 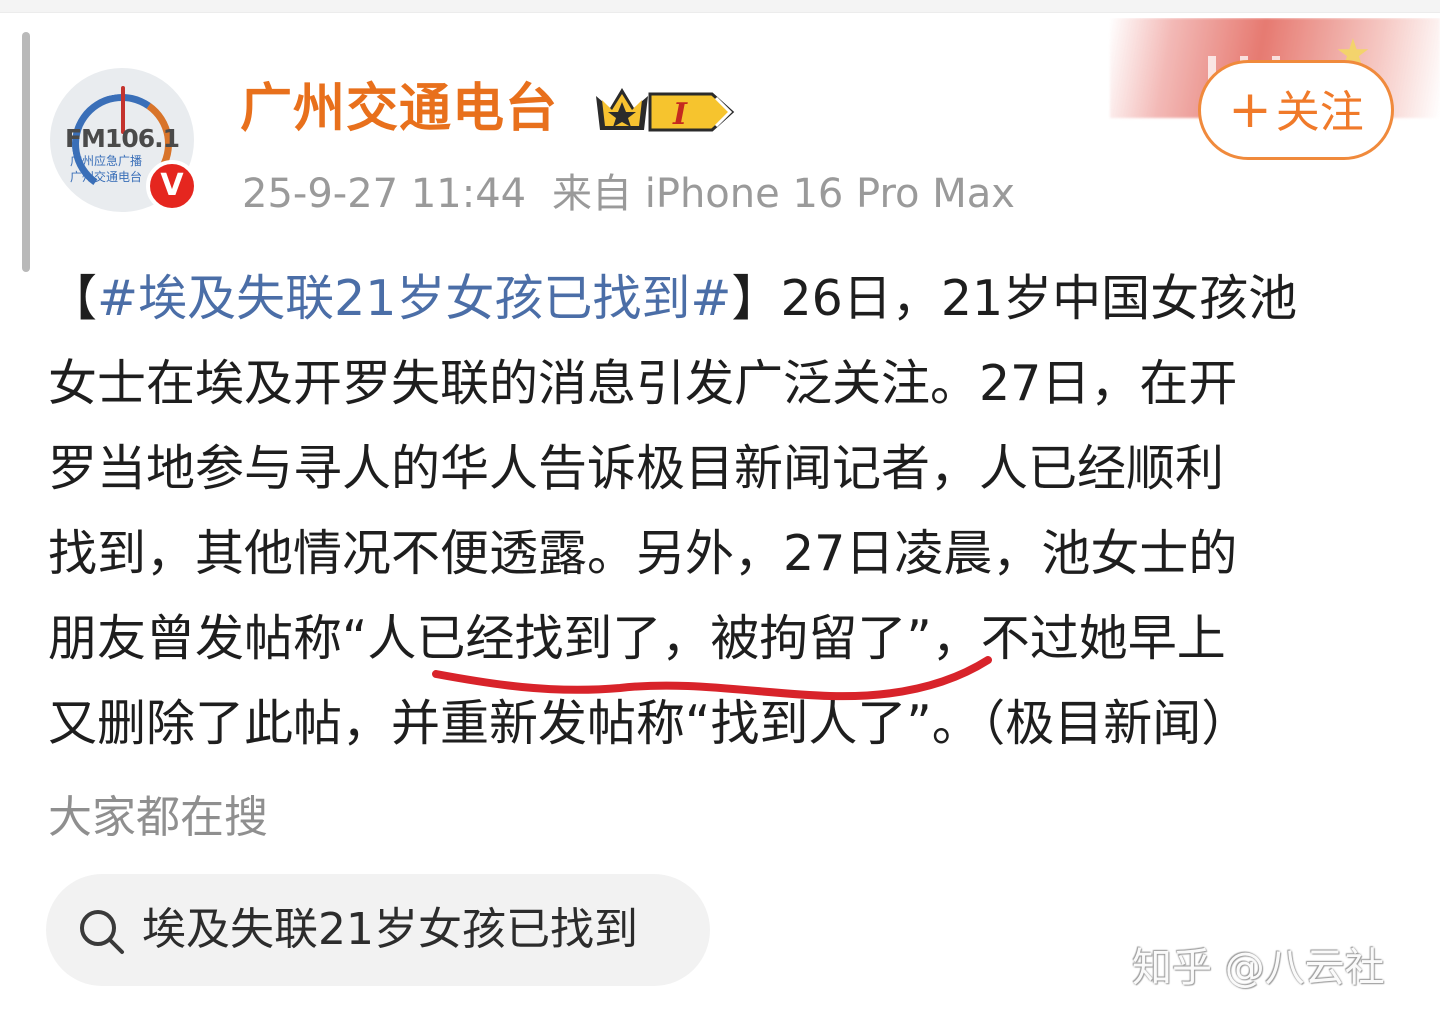 I want to click on trending-search-query: 埃及失联21岁女孩已找到, so click(x=390, y=929).